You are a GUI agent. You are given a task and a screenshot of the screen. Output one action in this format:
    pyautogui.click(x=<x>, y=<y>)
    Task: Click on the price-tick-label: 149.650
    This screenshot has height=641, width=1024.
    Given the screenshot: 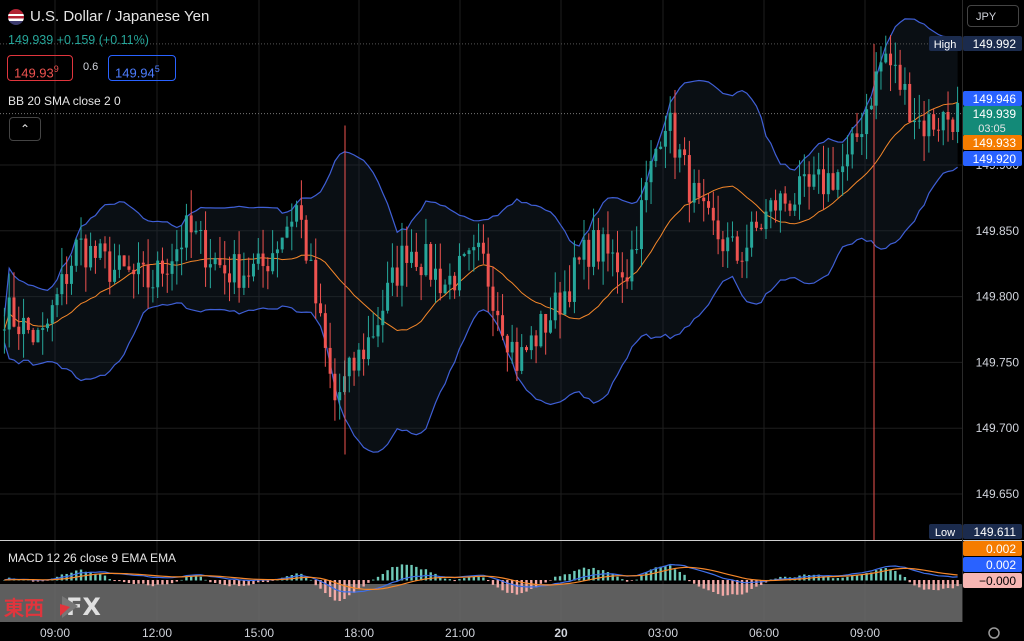 What is the action you would take?
    pyautogui.click(x=998, y=494)
    